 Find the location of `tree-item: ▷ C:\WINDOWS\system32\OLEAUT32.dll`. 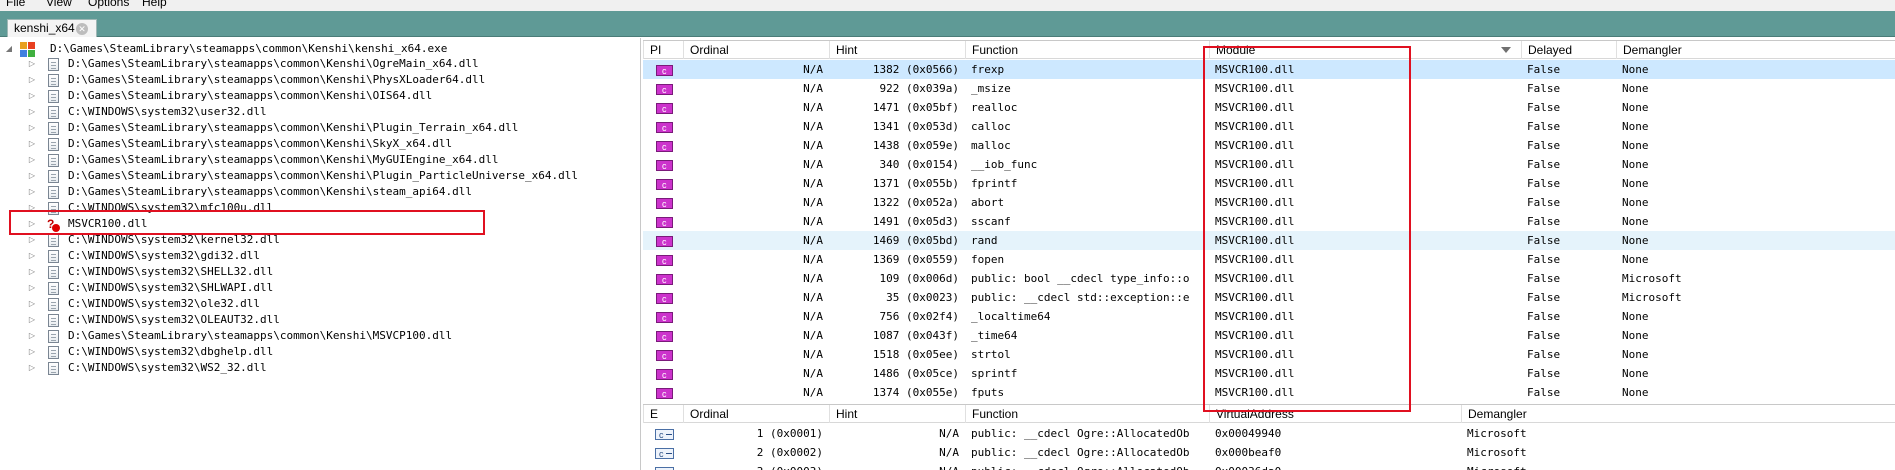

tree-item: ▷ C:\WINDOWS\system32\OLEAUT32.dll is located at coordinates (320, 320).